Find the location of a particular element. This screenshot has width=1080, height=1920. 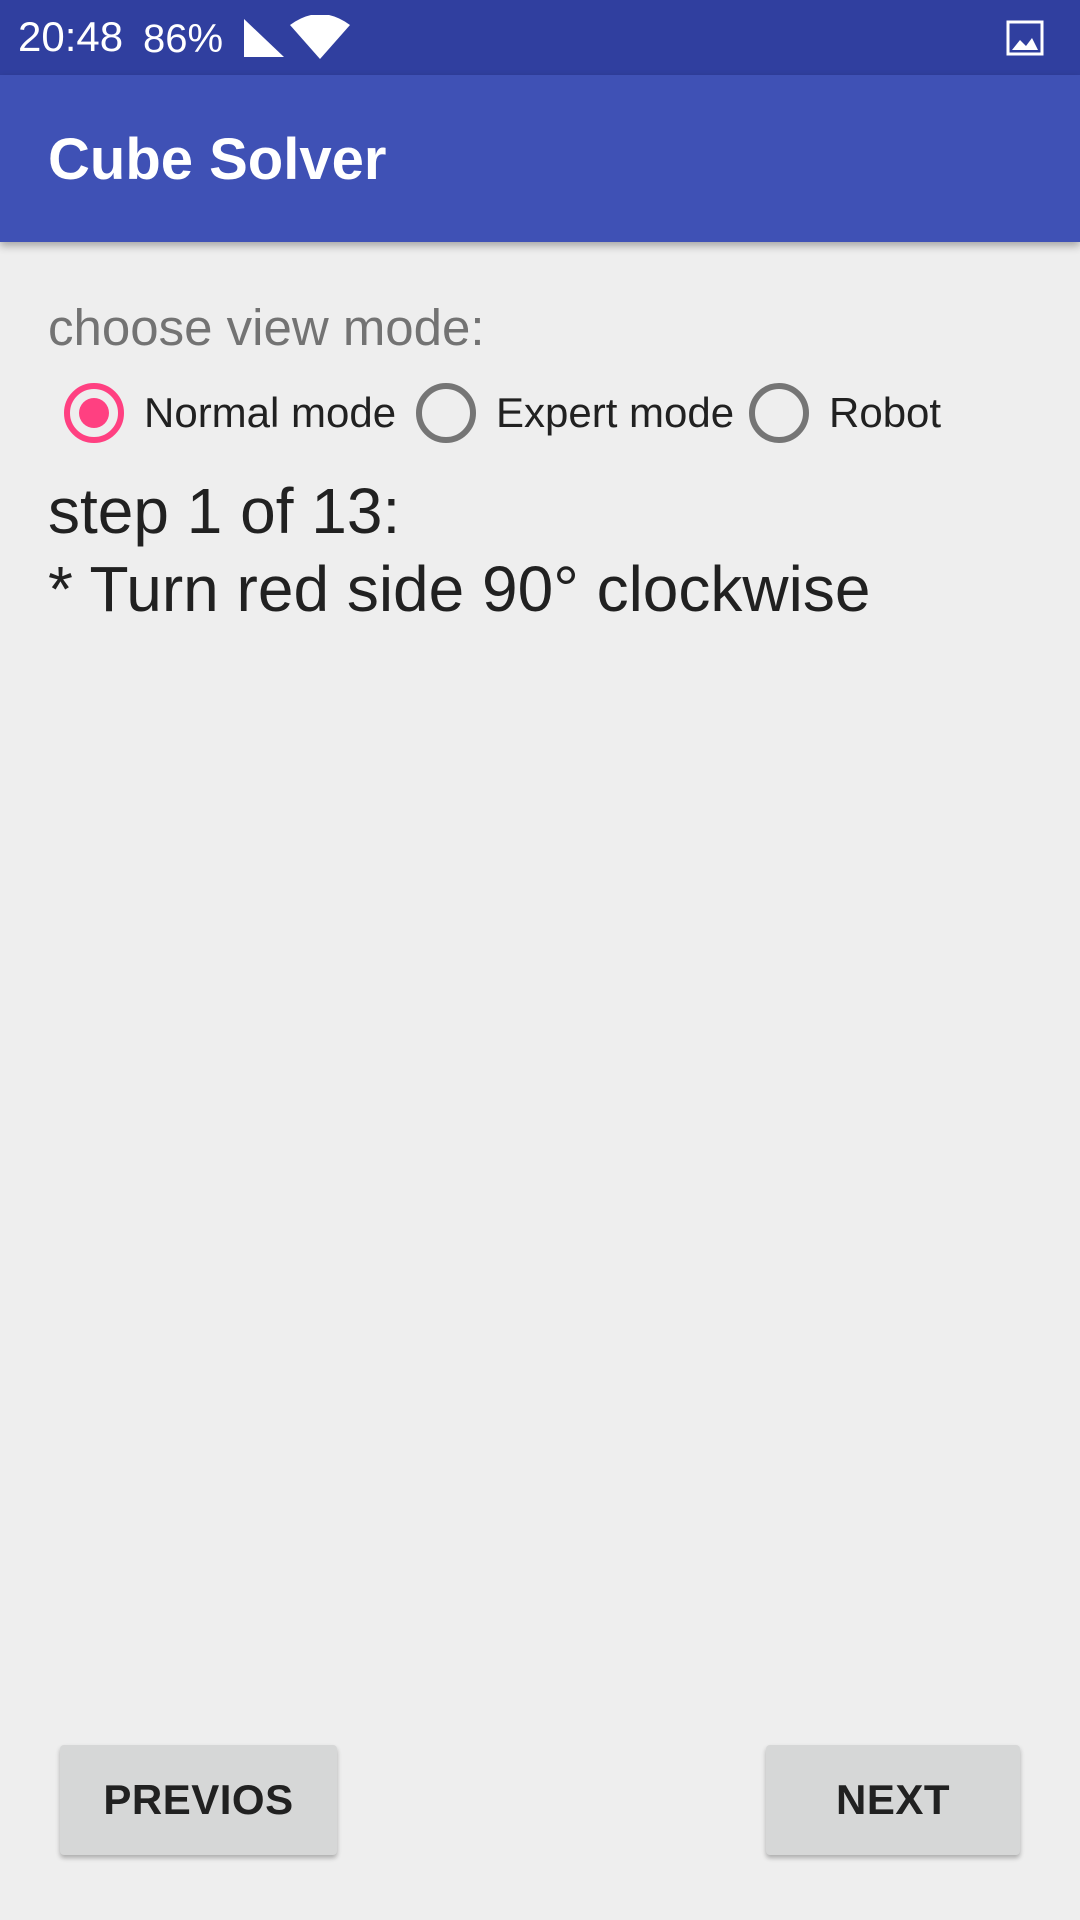

view-mode-radio-group: Normal mode Expert mode Robot is located at coordinates (540, 412).